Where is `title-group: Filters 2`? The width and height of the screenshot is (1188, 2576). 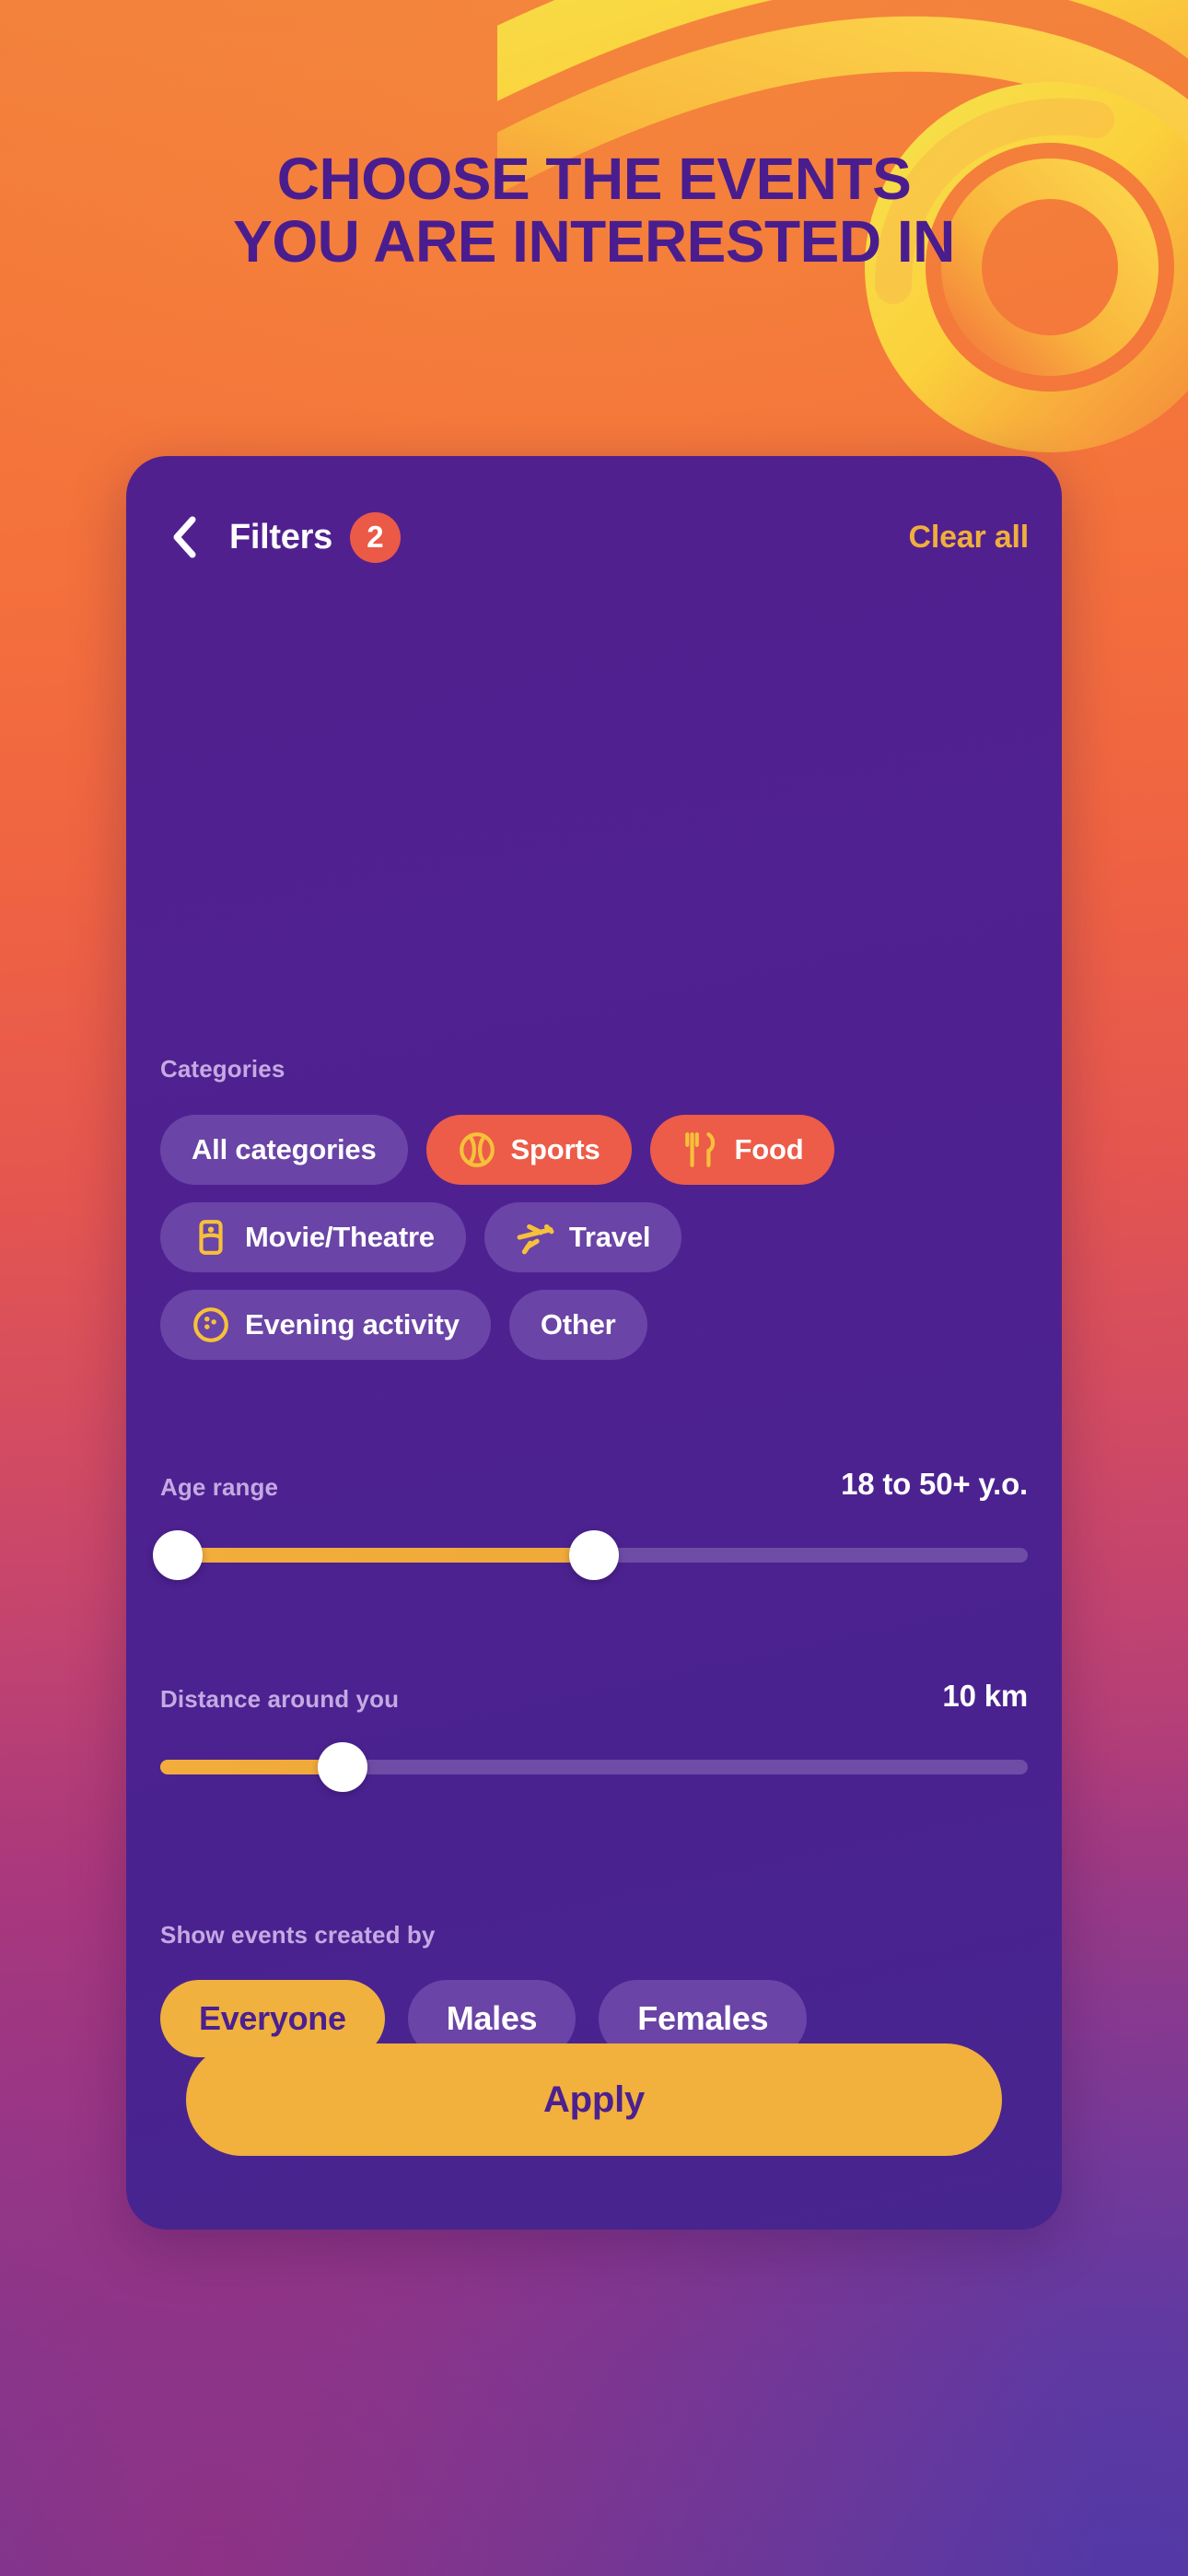 title-group: Filters 2 is located at coordinates (315, 537).